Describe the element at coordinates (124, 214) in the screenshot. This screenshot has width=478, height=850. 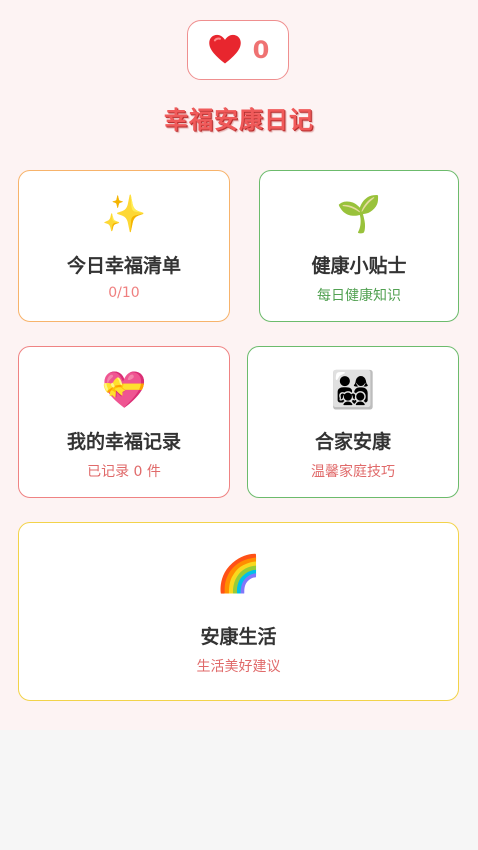
I see `sparkles-icon: ✨` at that location.